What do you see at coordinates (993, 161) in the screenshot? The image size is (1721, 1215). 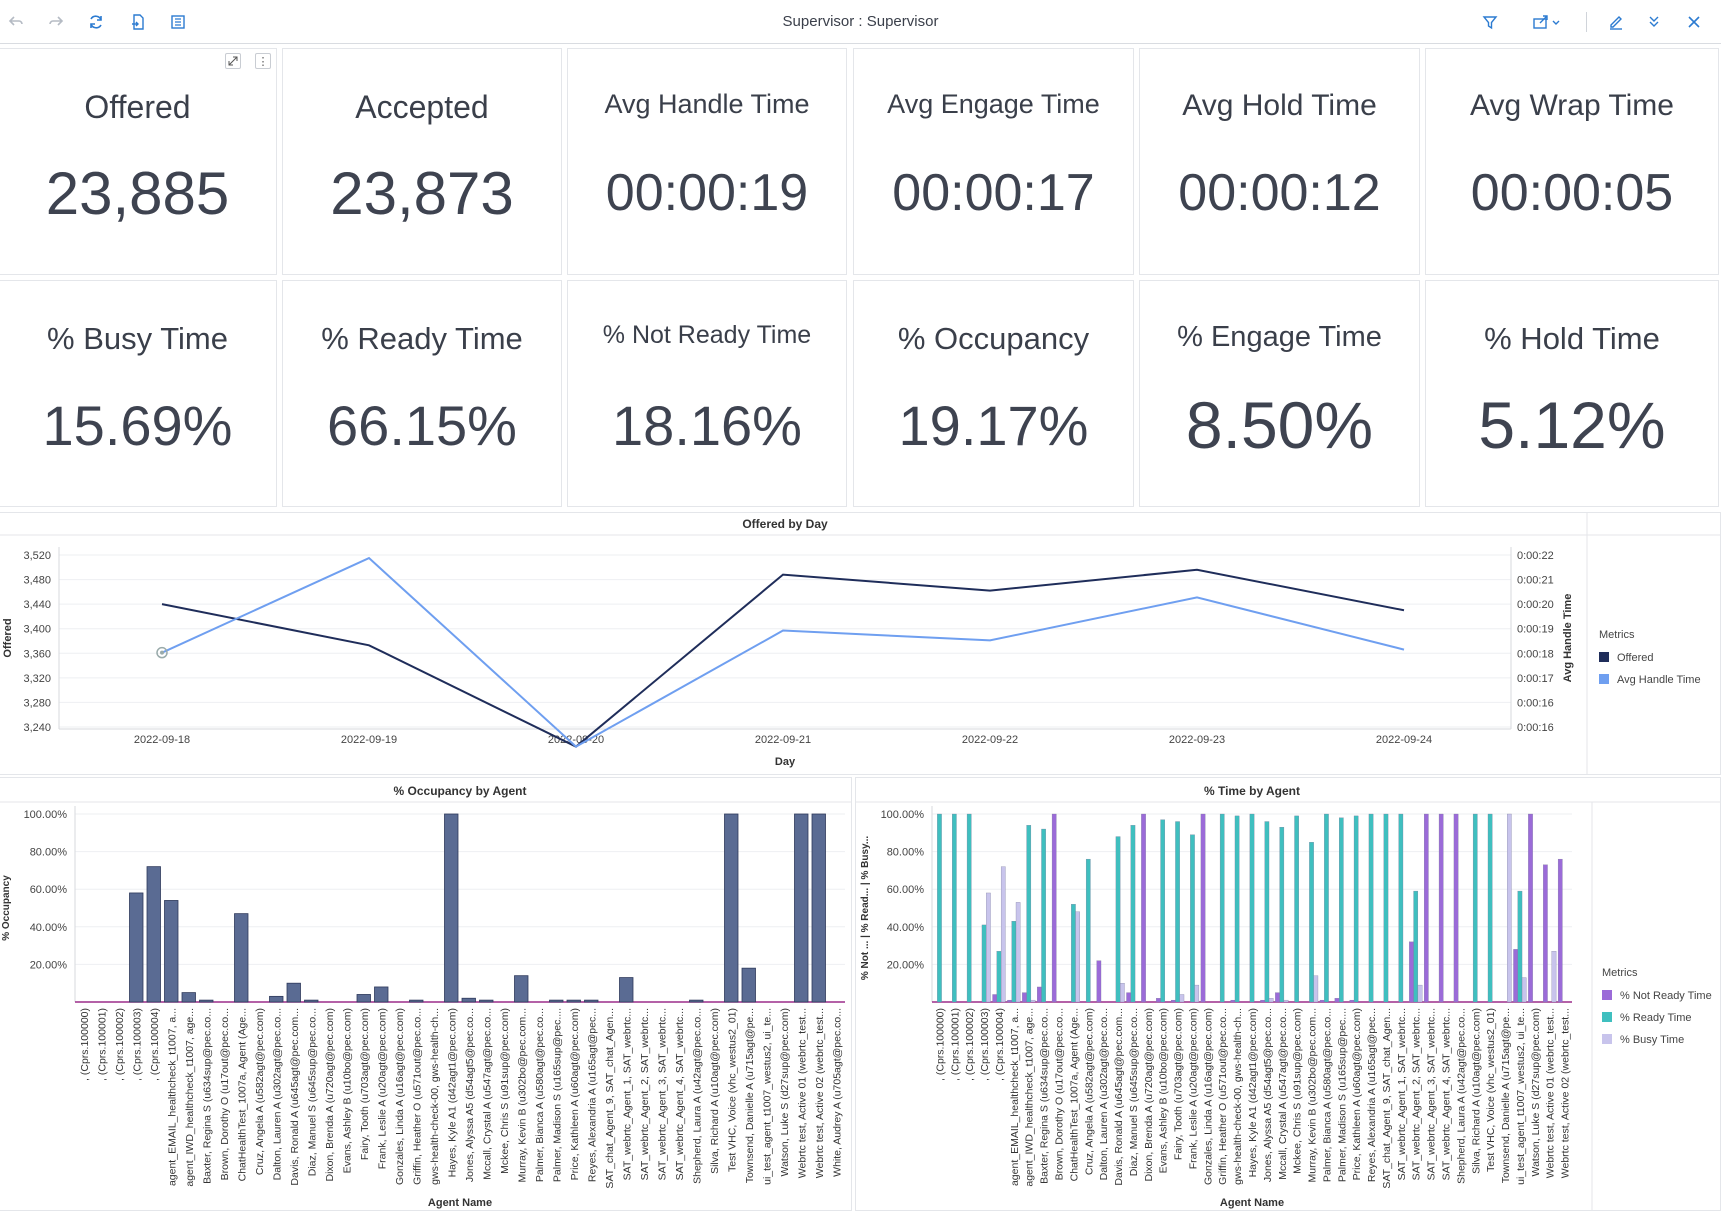 I see `kpi-tile-avg-engage-time: Avg Engage Time 00:00:17` at bounding box center [993, 161].